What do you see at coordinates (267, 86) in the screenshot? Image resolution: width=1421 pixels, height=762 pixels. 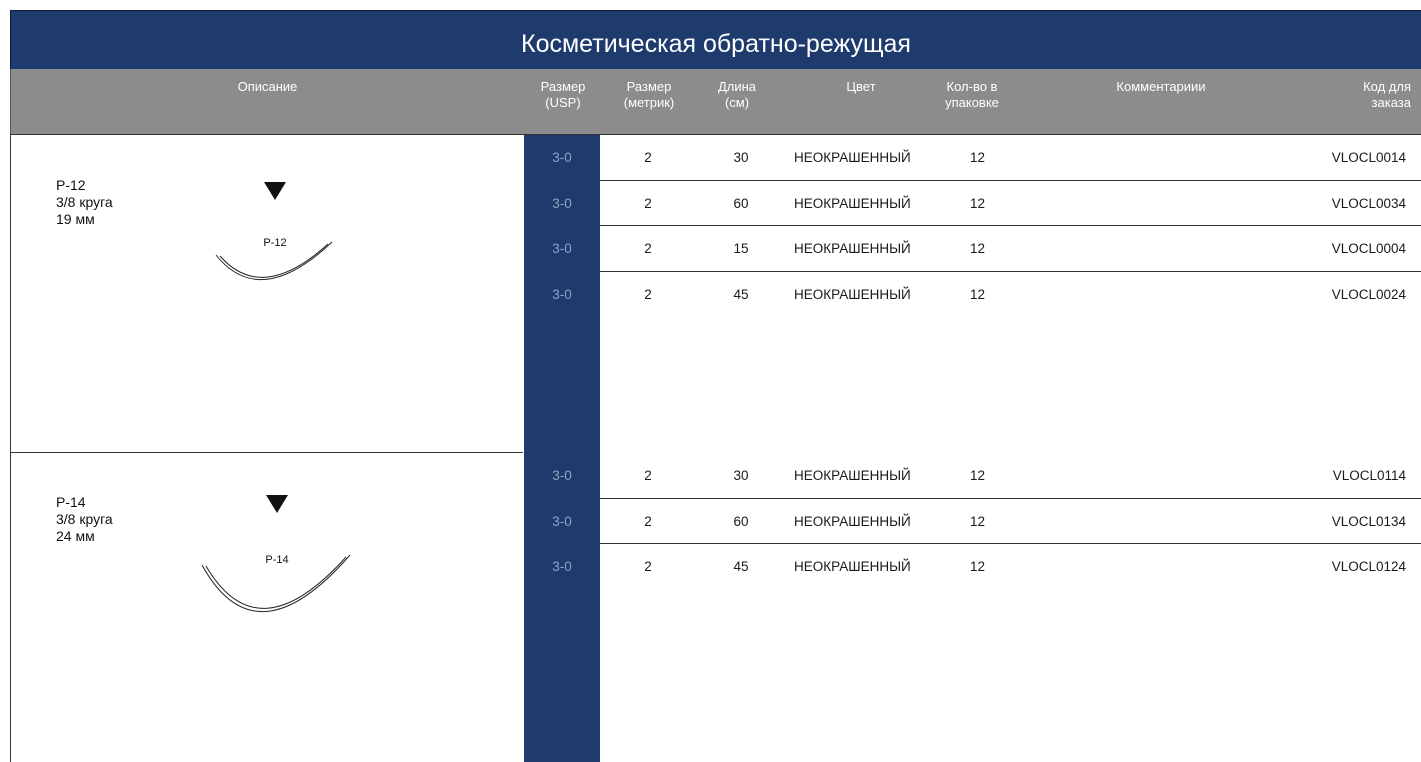 I see `header-description: Описание` at bounding box center [267, 86].